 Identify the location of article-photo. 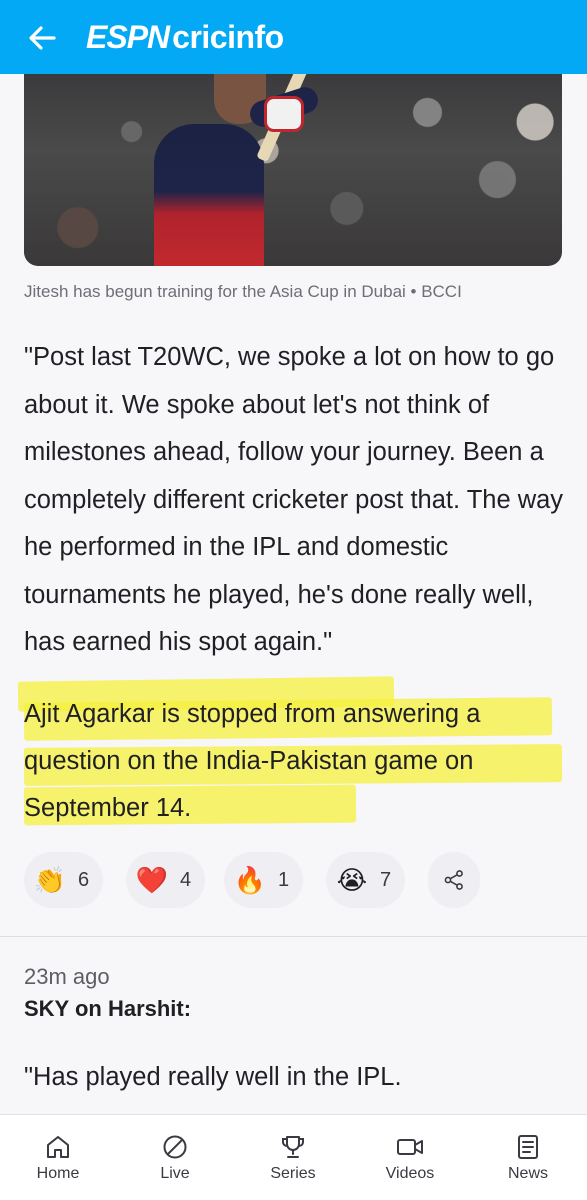
(293, 170).